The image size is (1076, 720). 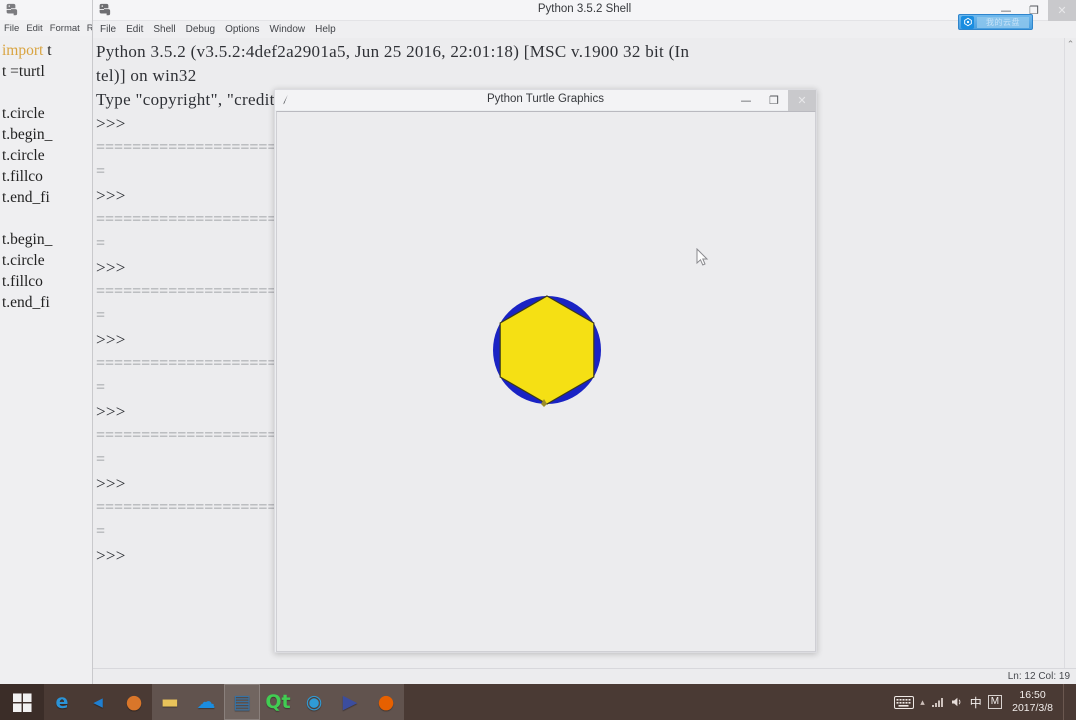 I want to click on shell-status-bar: Ln: 12 Col: 19, so click(x=584, y=676).